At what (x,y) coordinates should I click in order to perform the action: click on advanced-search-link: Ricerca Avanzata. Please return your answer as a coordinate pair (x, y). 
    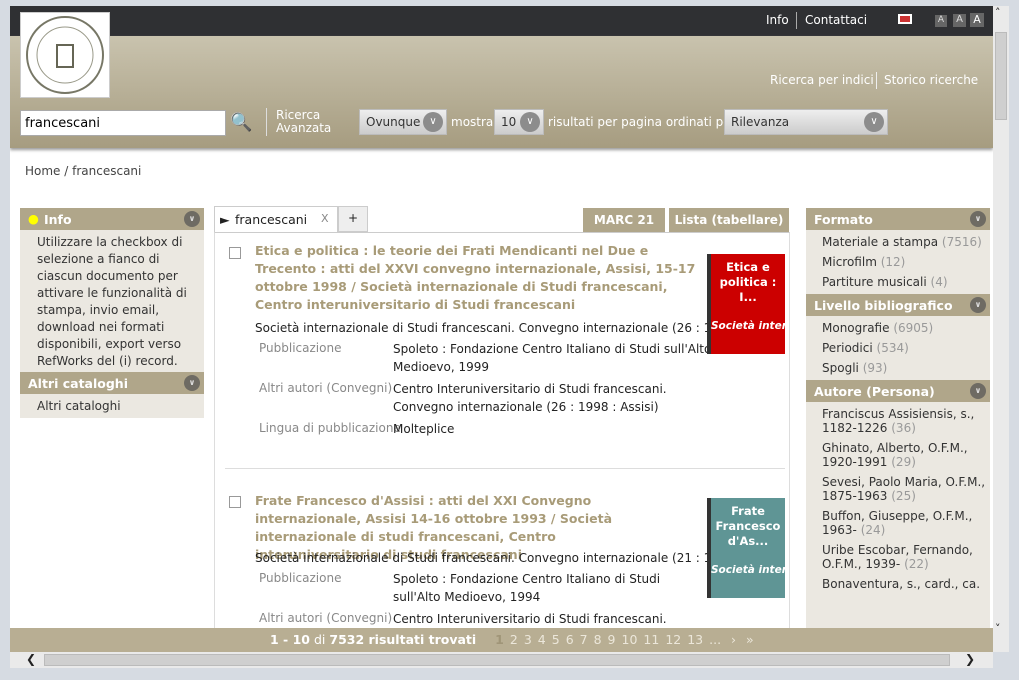
    Looking at the image, I should click on (303, 122).